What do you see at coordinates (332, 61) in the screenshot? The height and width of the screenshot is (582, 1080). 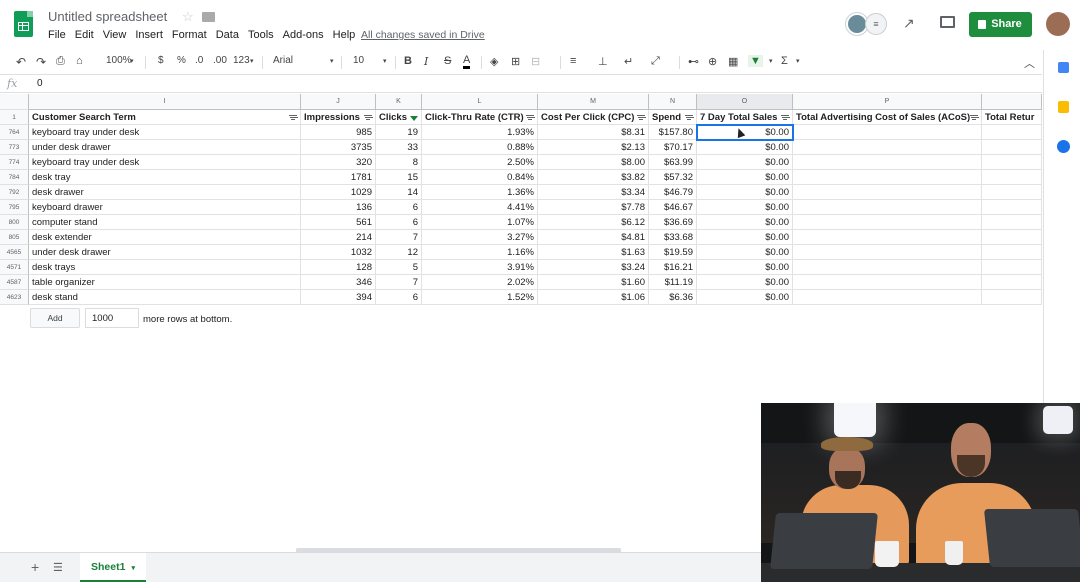 I see `font-dropdown-icon: ▾` at bounding box center [332, 61].